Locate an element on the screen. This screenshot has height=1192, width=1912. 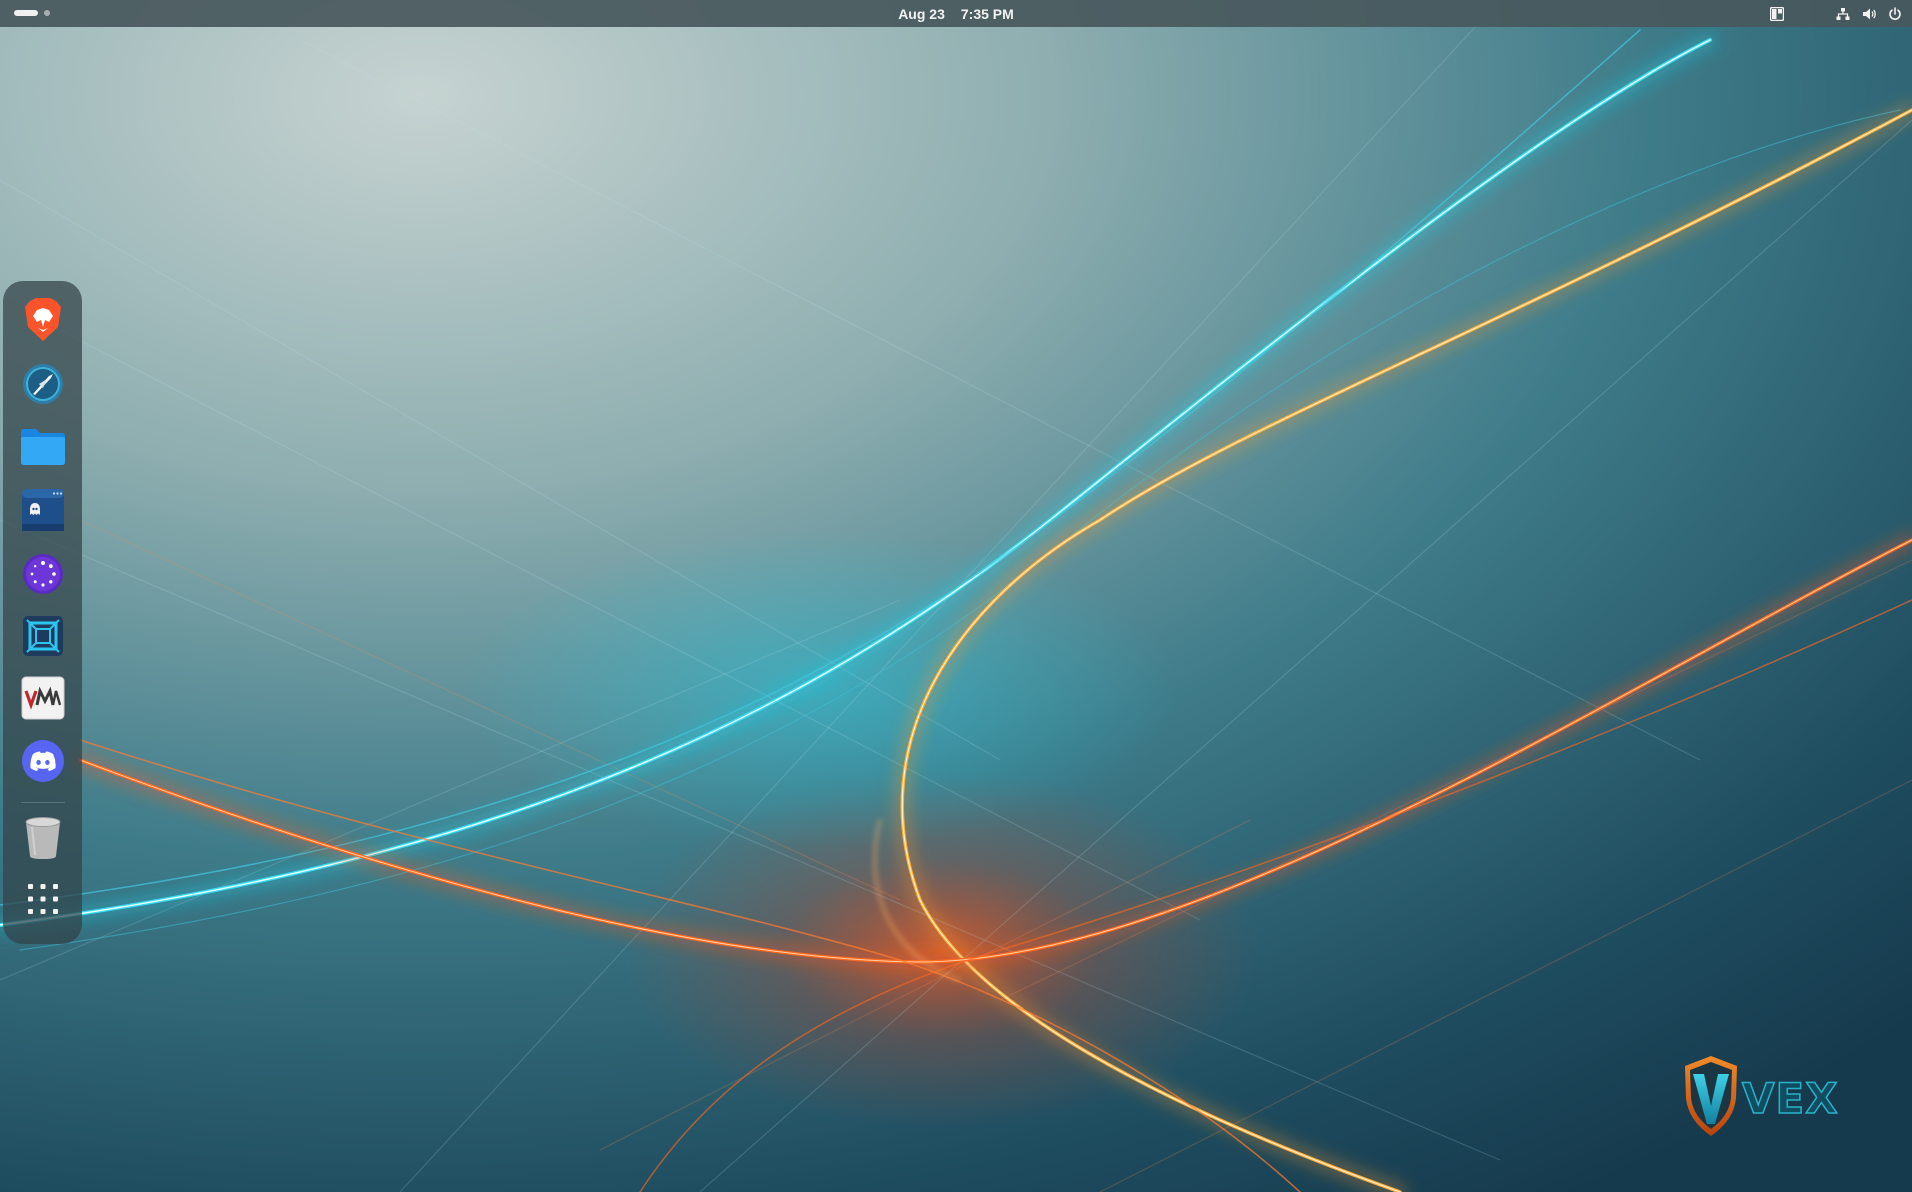
network-icon is located at coordinates (1843, 14).